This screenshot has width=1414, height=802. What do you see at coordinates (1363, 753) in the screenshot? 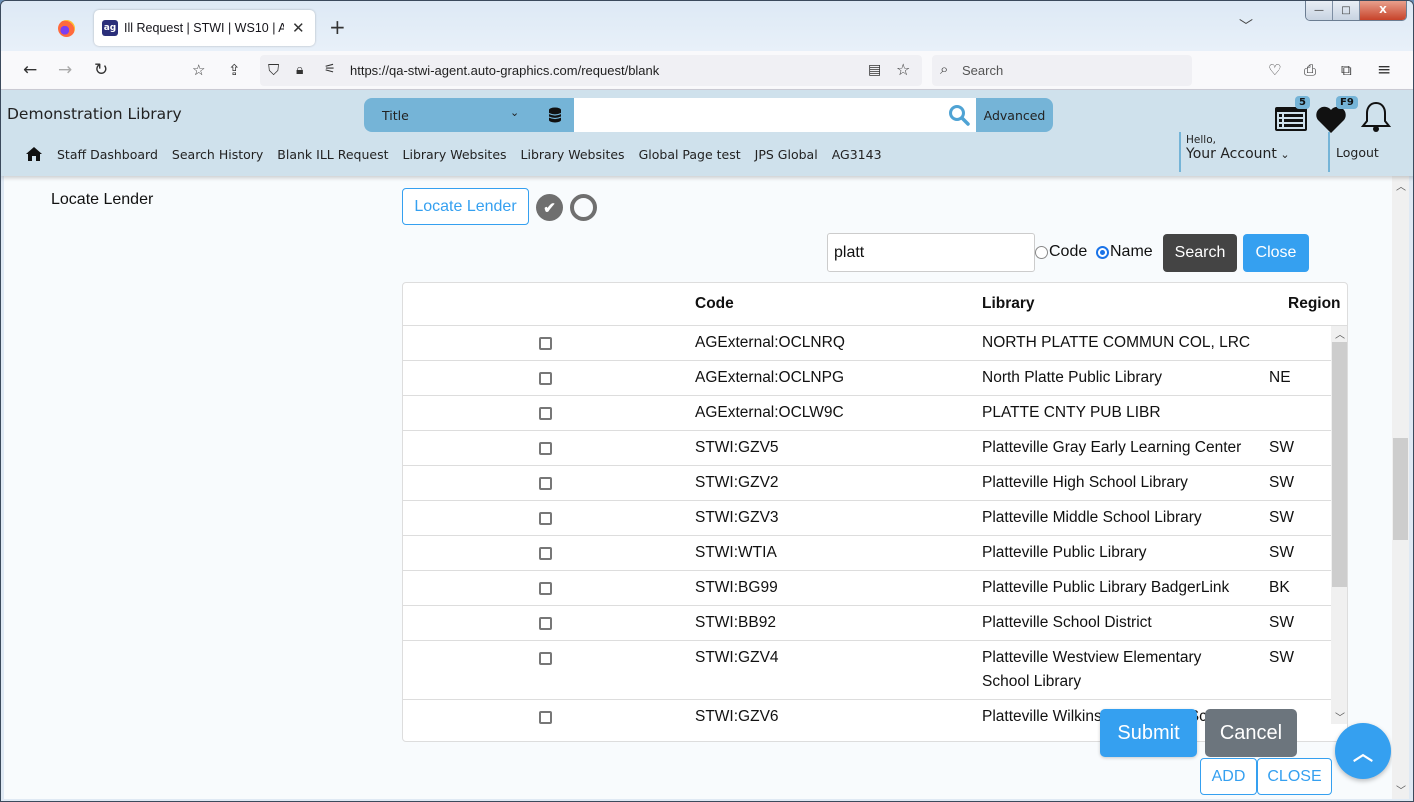
I see `chevron-up-icon: ︿` at bounding box center [1363, 753].